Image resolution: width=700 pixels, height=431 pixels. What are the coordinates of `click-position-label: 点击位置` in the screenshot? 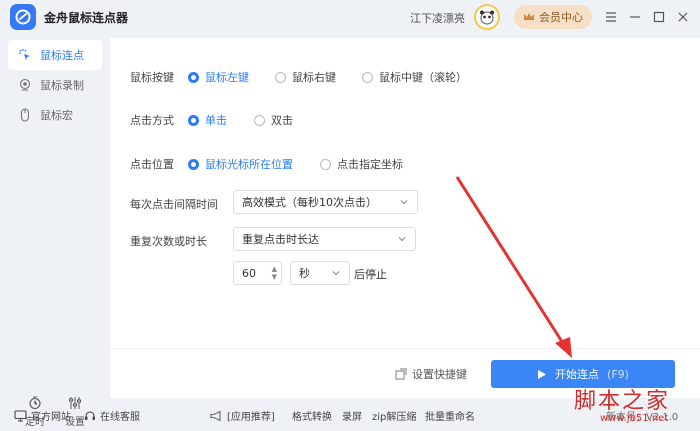 It's located at (152, 164).